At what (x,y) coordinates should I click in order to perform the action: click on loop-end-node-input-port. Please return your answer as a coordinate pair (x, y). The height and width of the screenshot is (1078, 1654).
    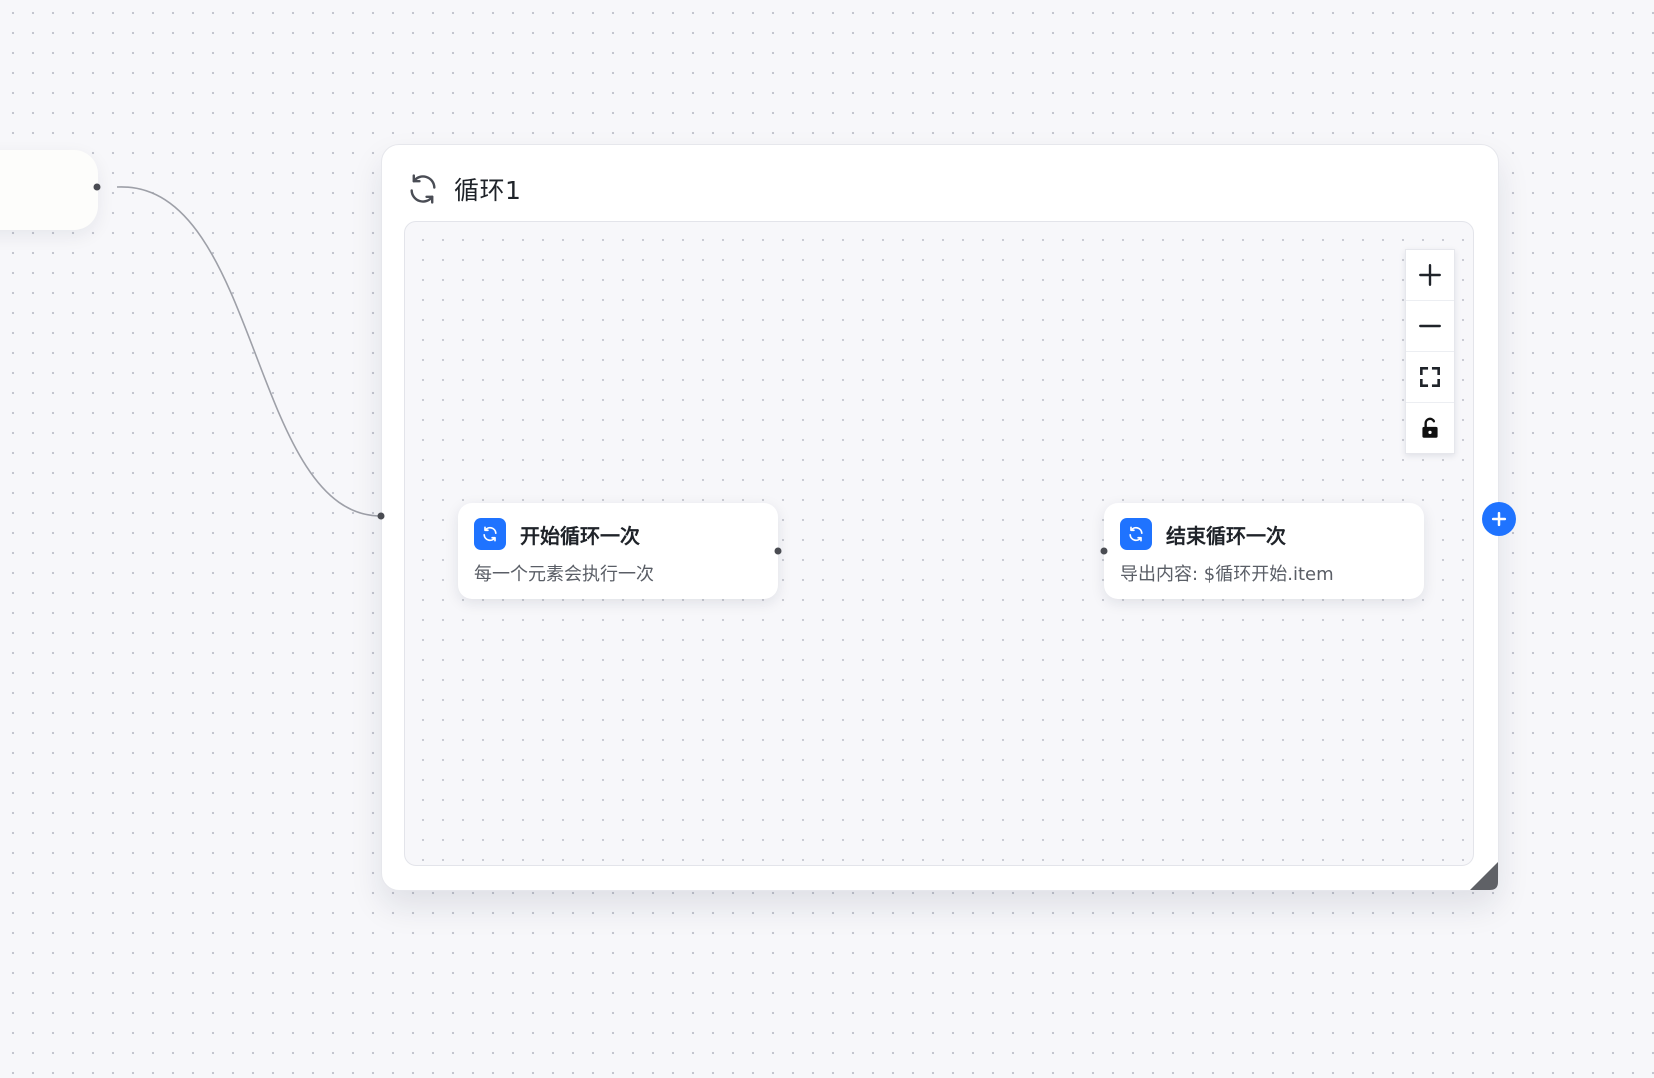
    Looking at the image, I should click on (1104, 551).